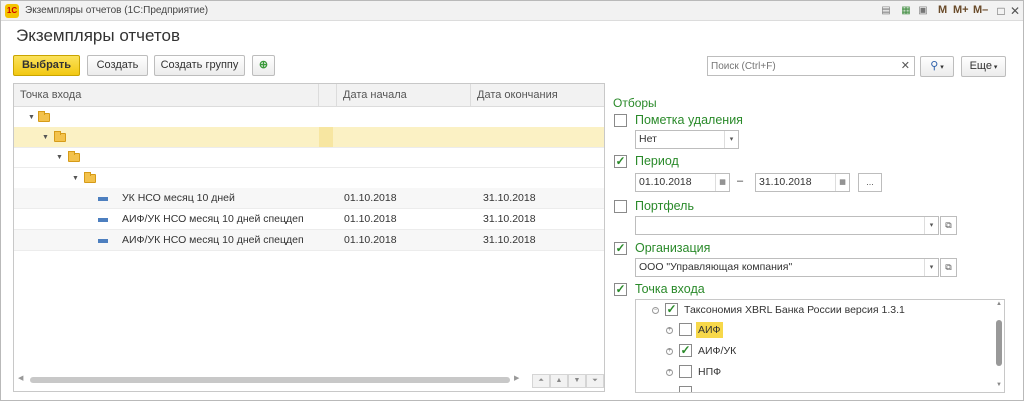  Describe the element at coordinates (595, 381) in the screenshot. I see `nav-last-button: ⏷` at that location.